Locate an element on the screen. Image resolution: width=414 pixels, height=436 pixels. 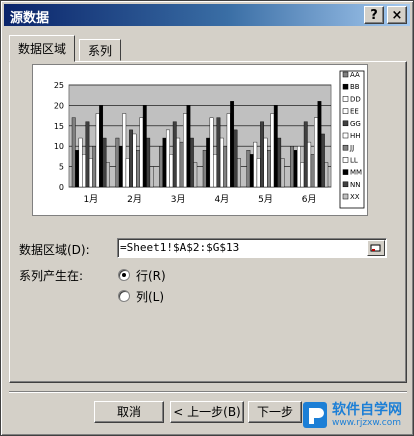
legend-entry: GG is located at coordinates (355, 124).